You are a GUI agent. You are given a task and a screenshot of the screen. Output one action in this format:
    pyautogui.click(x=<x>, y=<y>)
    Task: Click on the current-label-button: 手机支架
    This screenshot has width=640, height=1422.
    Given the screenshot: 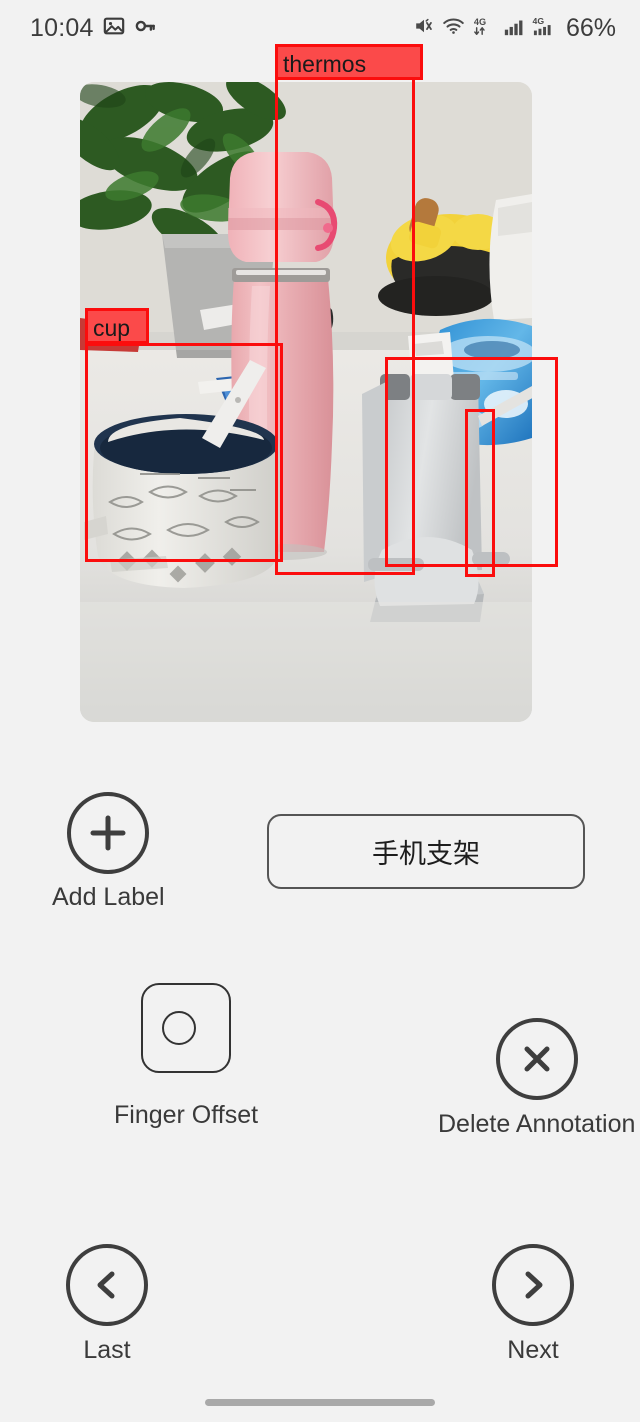 What is the action you would take?
    pyautogui.click(x=426, y=851)
    